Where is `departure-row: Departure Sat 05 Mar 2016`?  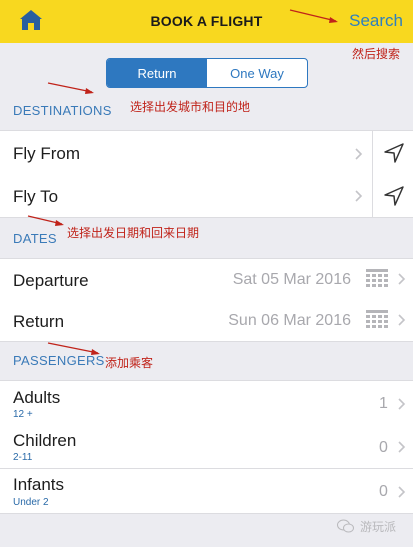 departure-row: Departure Sat 05 Mar 2016 is located at coordinates (206, 279).